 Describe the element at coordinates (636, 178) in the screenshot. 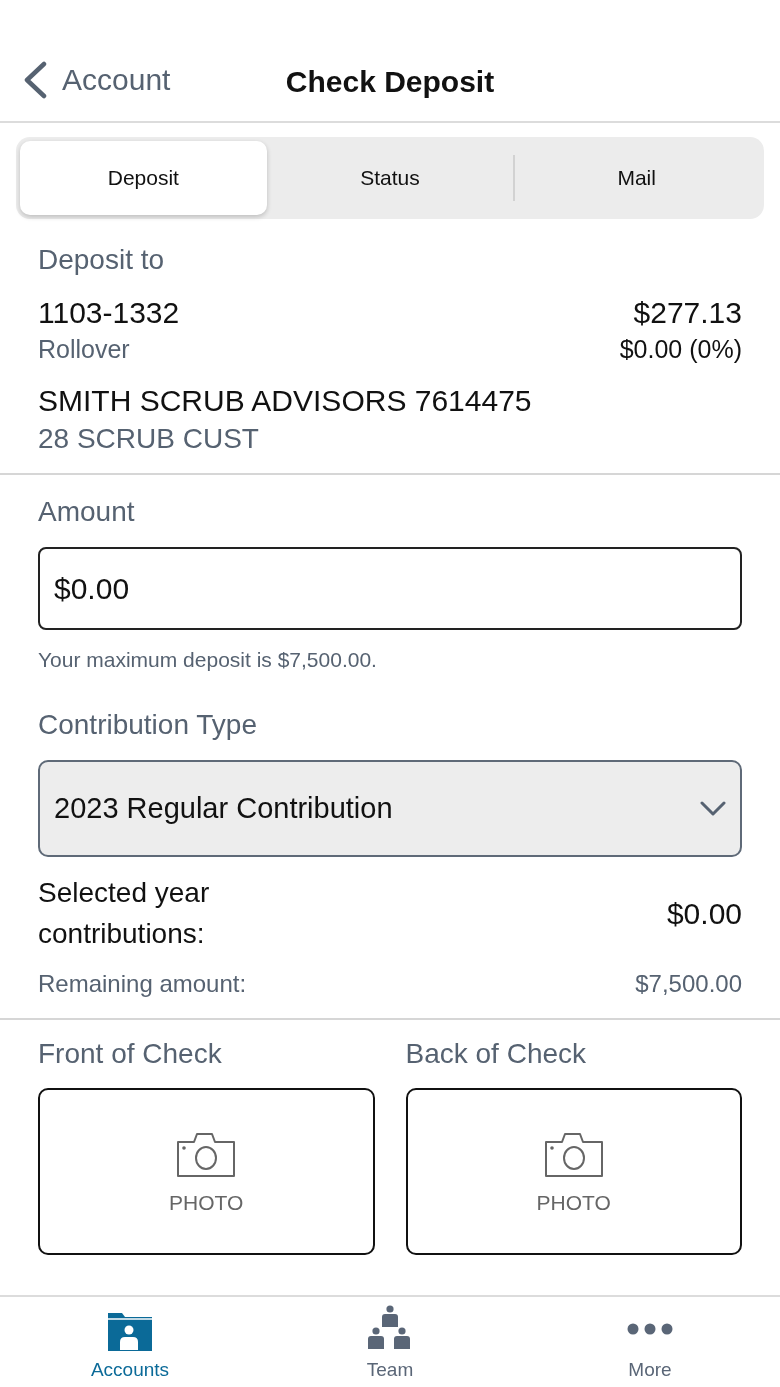

I see `segment-tab: Mail` at that location.